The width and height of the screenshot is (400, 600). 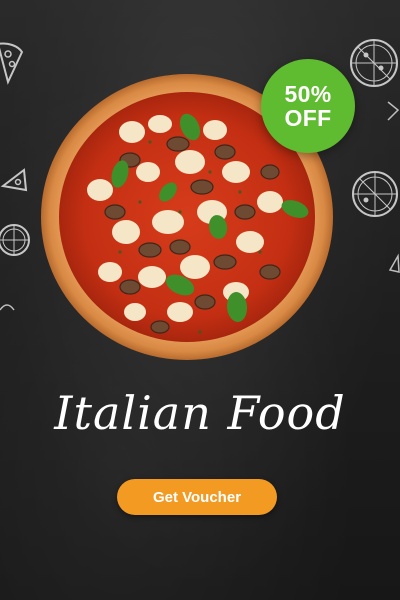 What do you see at coordinates (7, 307) in the screenshot?
I see `chef-hat-doodle` at bounding box center [7, 307].